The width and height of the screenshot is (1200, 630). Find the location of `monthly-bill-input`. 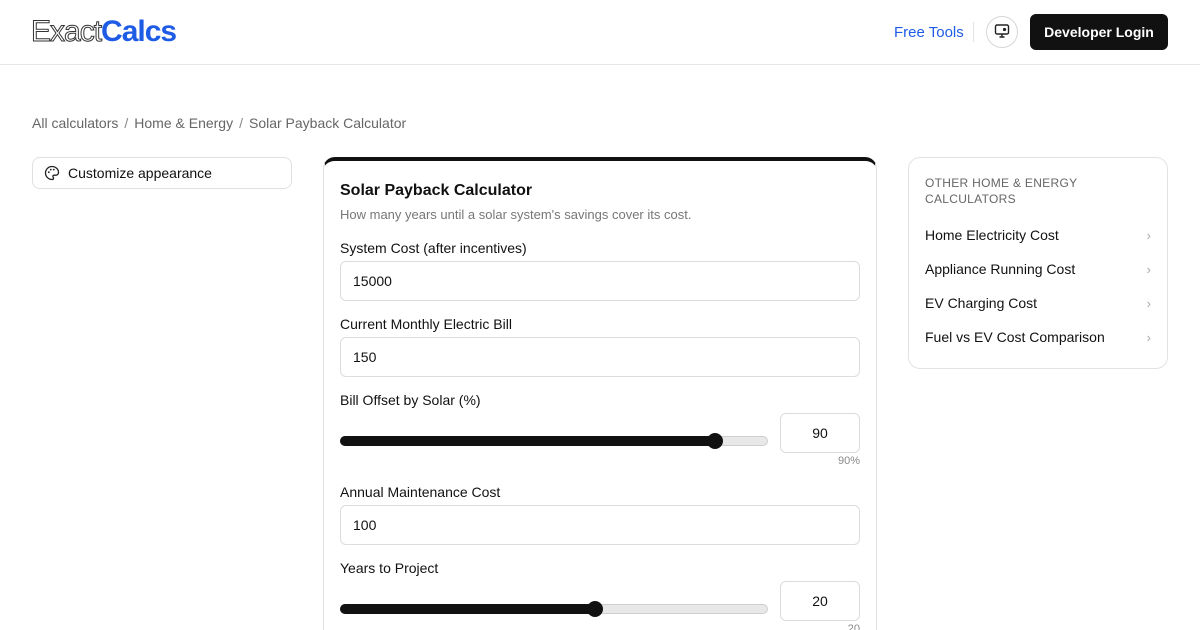

monthly-bill-input is located at coordinates (600, 357).